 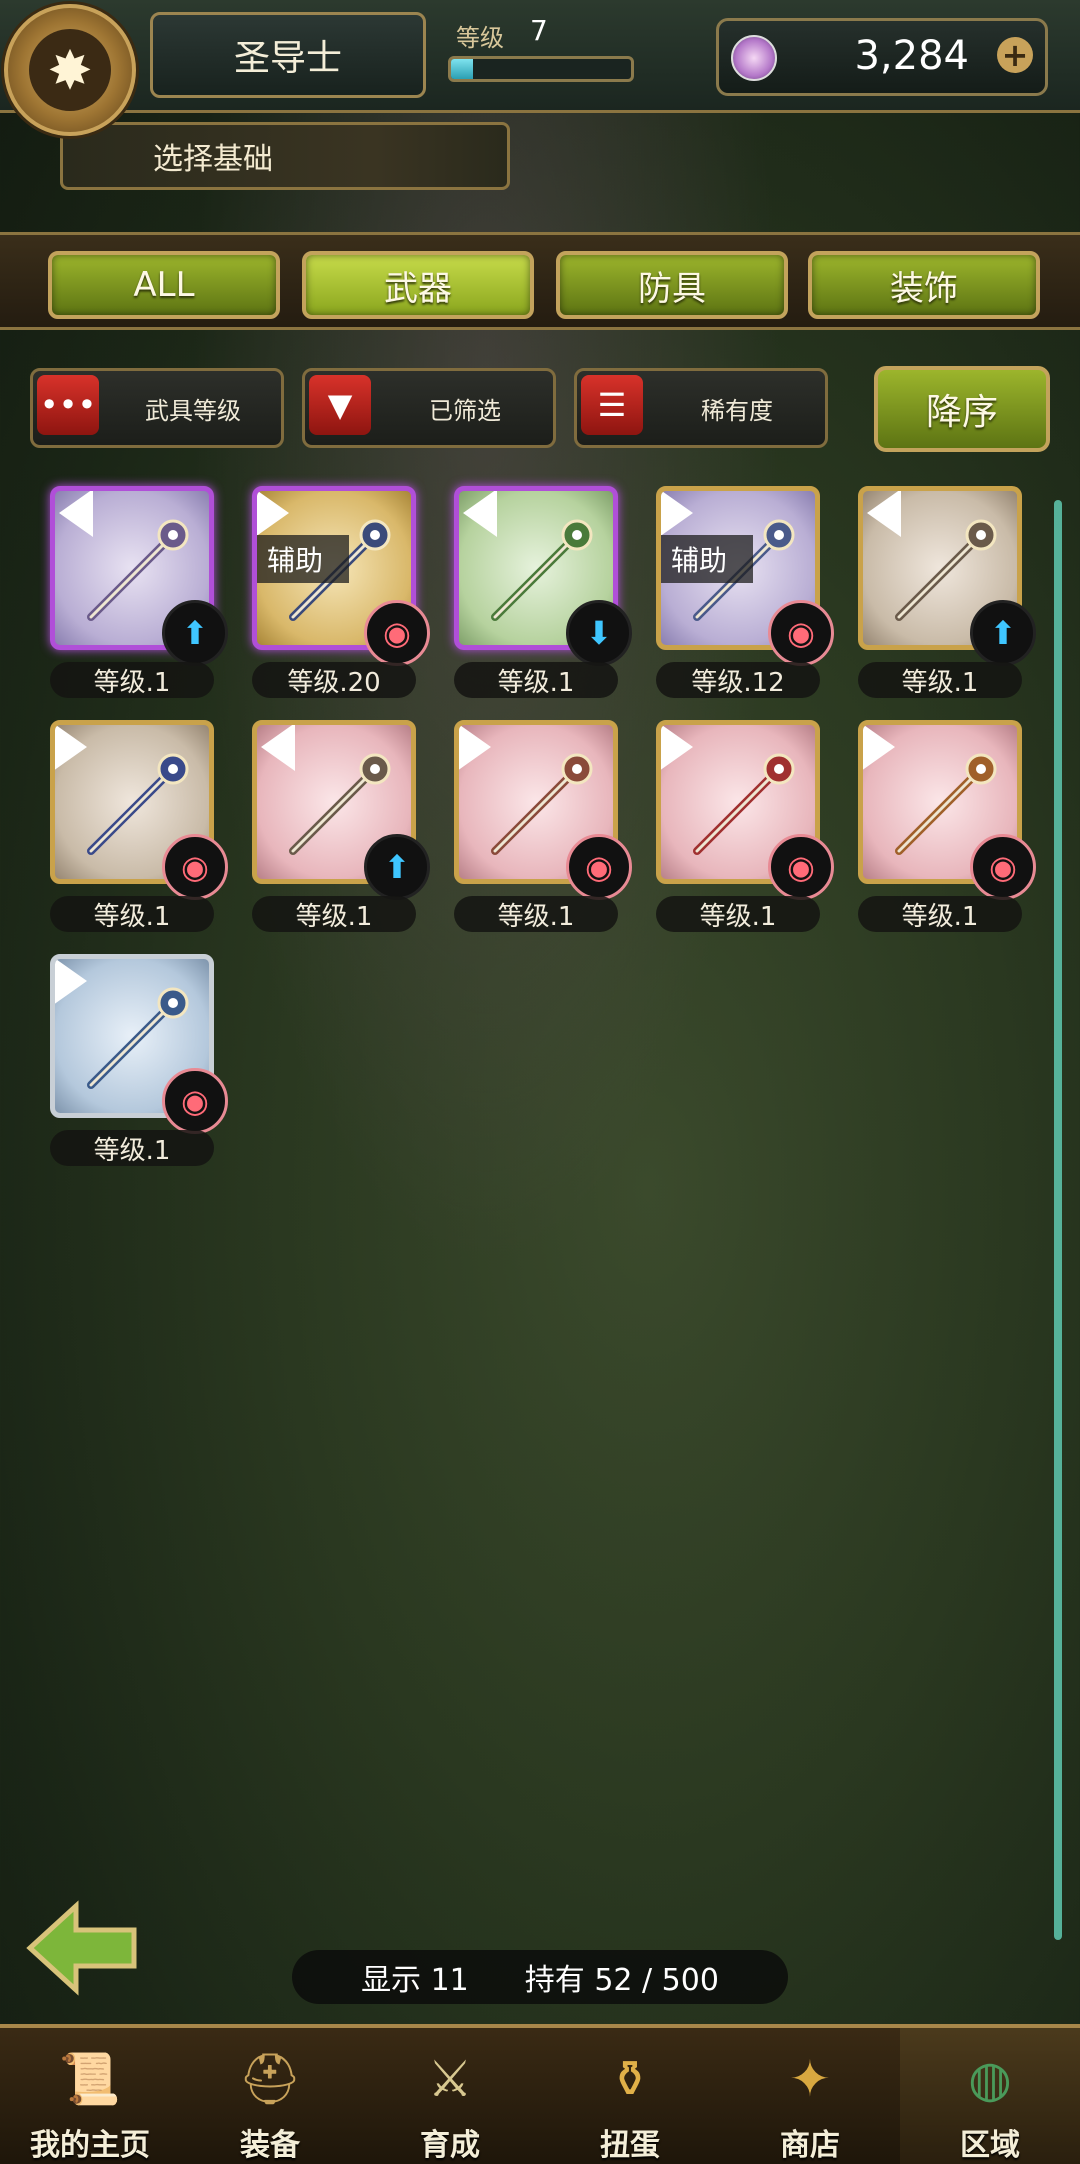 What do you see at coordinates (288, 55) in the screenshot?
I see `class-name: 圣导士` at bounding box center [288, 55].